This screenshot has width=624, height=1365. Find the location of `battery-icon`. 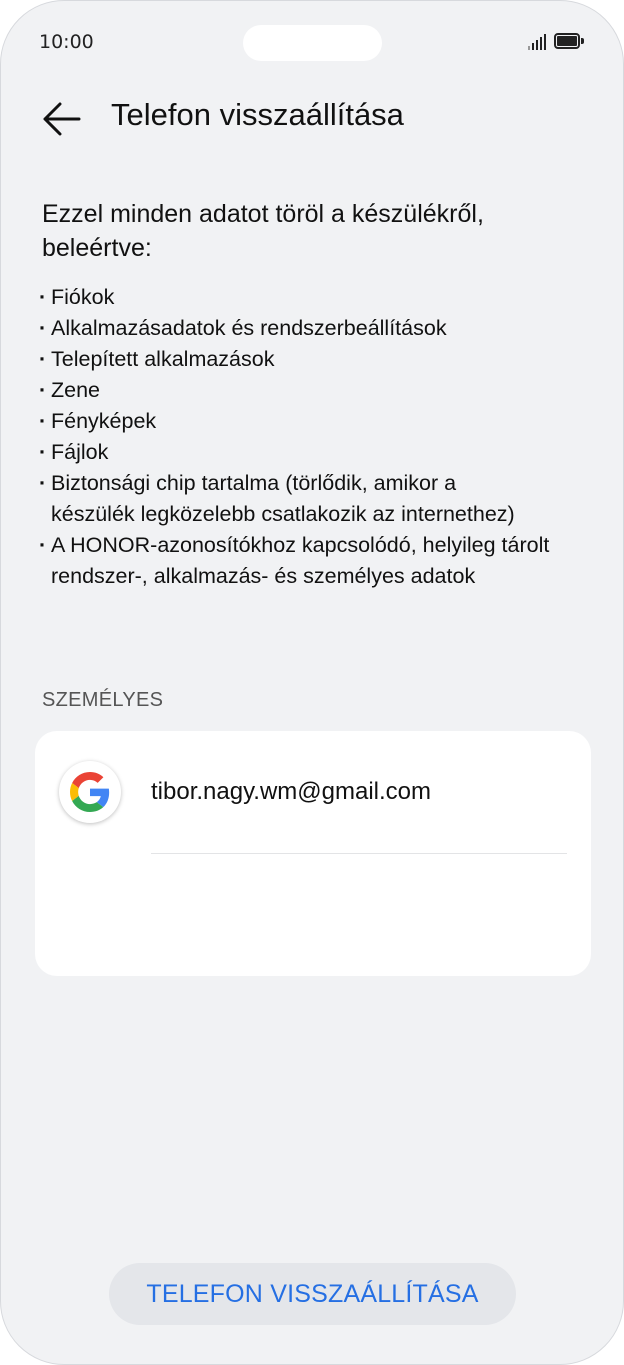

battery-icon is located at coordinates (569, 41).